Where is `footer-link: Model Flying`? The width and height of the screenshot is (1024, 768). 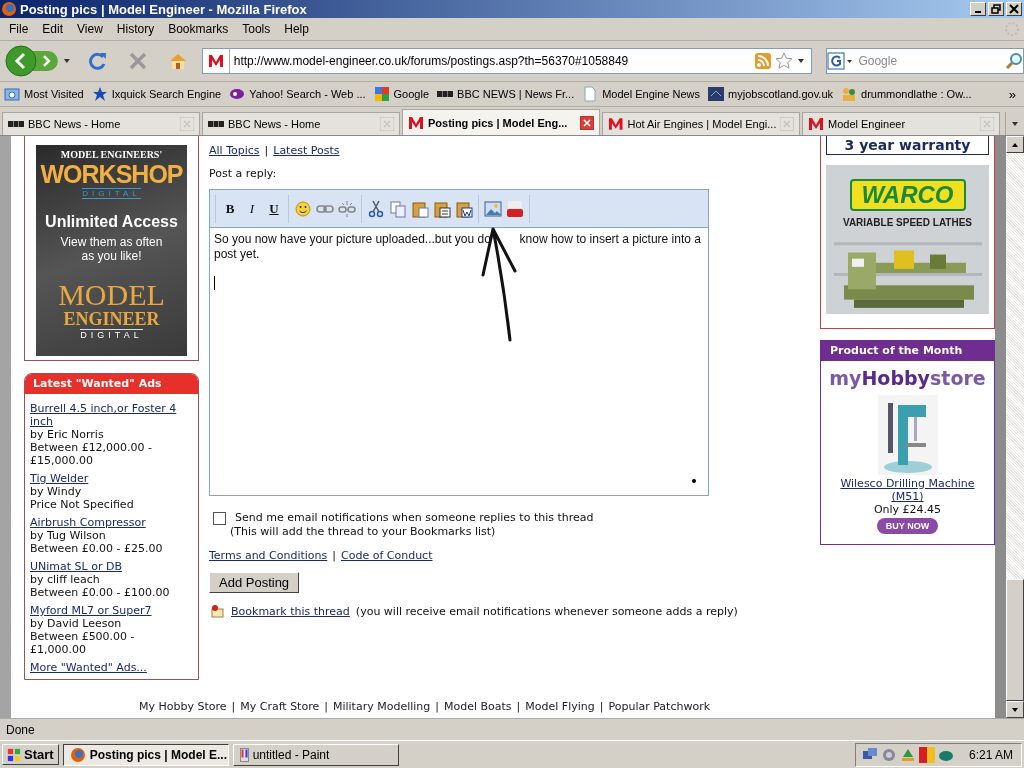 footer-link: Model Flying is located at coordinates (560, 706).